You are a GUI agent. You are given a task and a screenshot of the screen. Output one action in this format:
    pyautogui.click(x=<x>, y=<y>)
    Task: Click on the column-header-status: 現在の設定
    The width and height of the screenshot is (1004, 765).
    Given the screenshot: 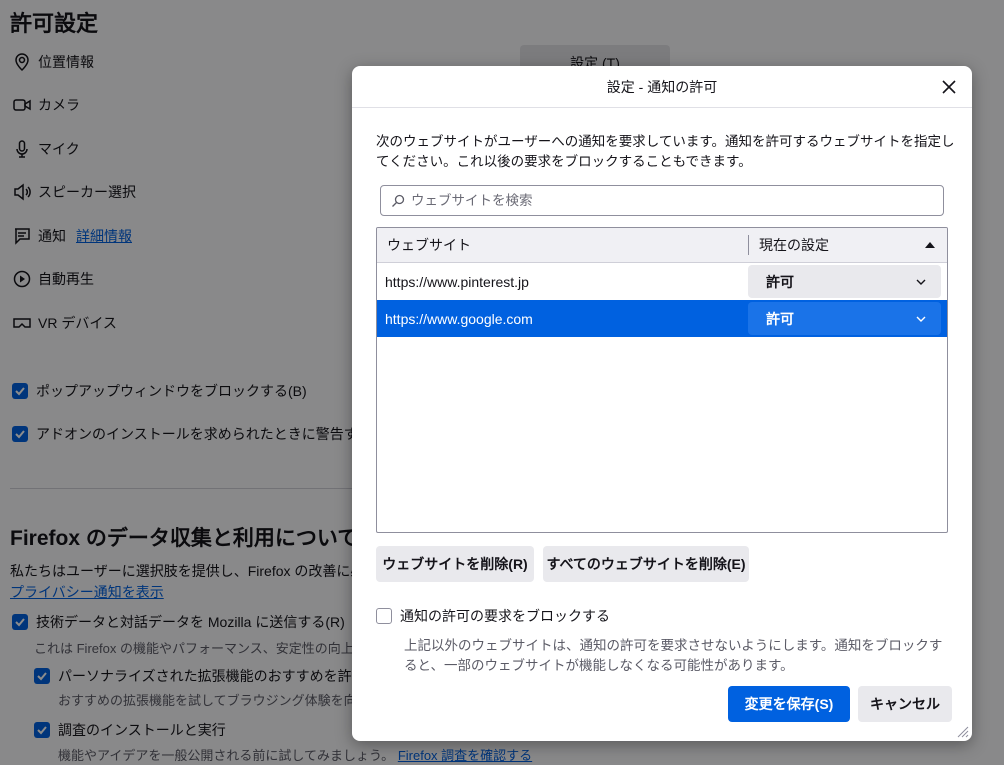 What is the action you would take?
    pyautogui.click(x=848, y=245)
    